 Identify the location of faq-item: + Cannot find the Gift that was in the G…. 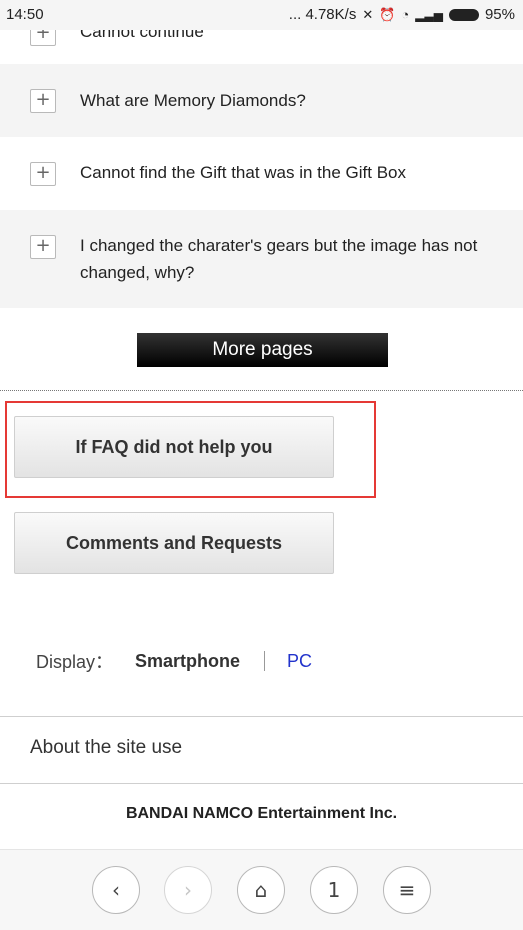
(261, 173).